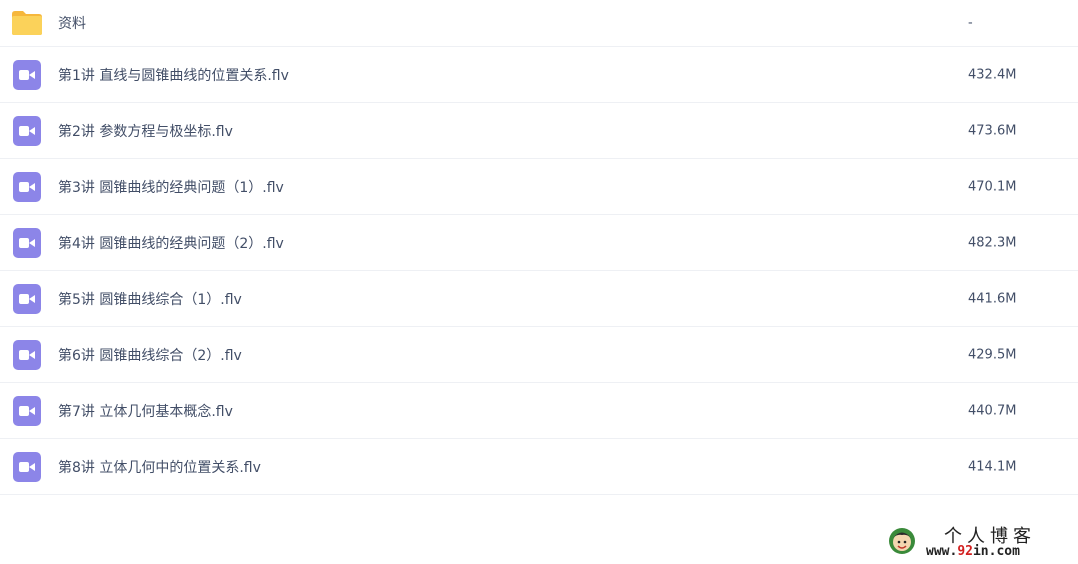  Describe the element at coordinates (150, 355) in the screenshot. I see `file-name: 第6讲 圆锥曲线综合（2）.flv` at that location.